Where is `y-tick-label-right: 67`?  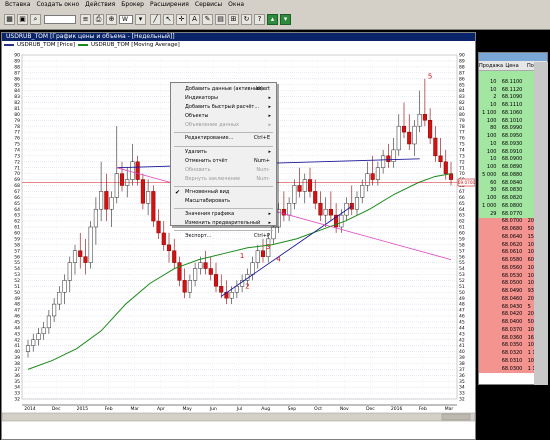
y-tick-label-right: 67 is located at coordinates (462, 192).